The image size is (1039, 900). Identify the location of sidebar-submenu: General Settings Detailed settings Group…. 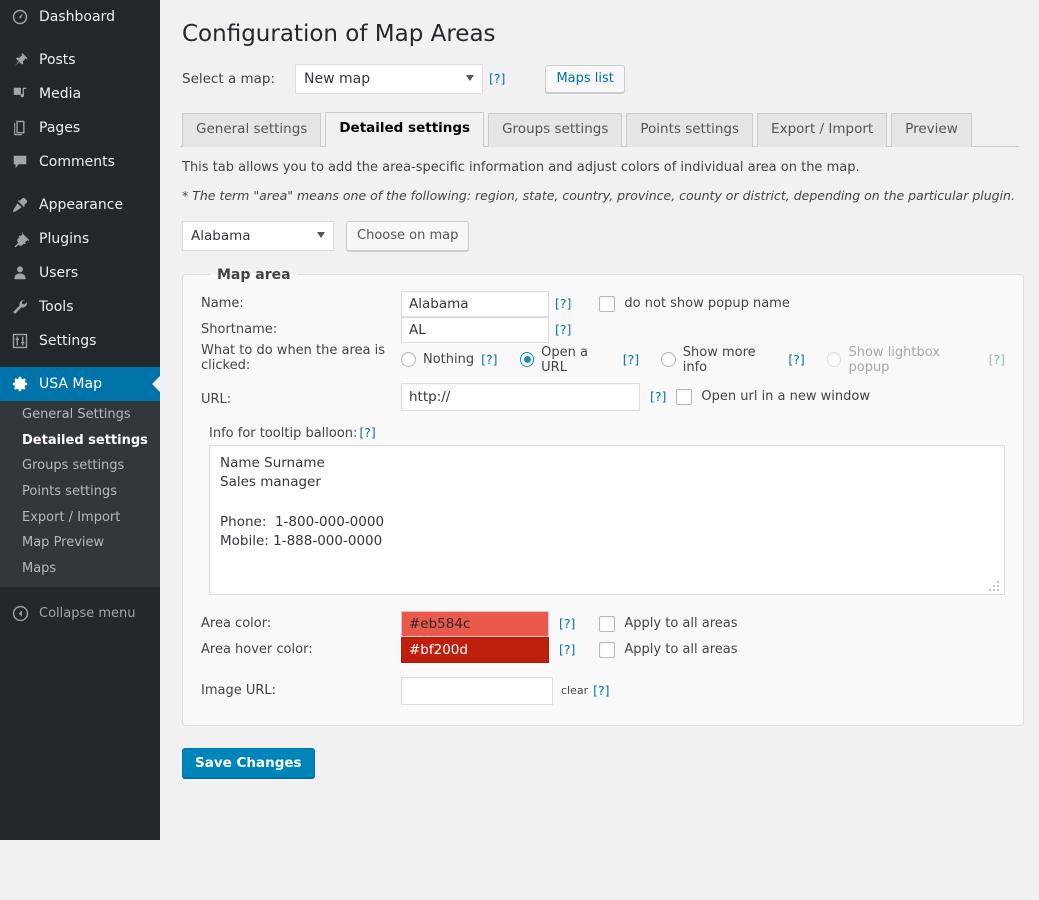
(80, 494).